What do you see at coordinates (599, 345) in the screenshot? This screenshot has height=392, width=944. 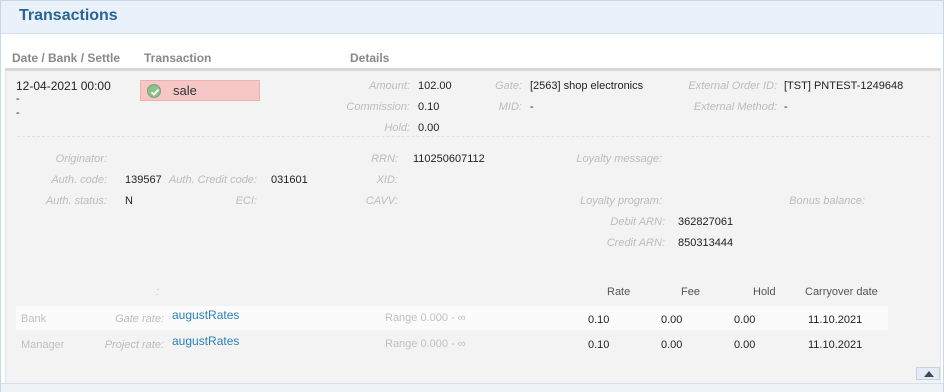 I see `manager-rate-value: 0.10` at bounding box center [599, 345].